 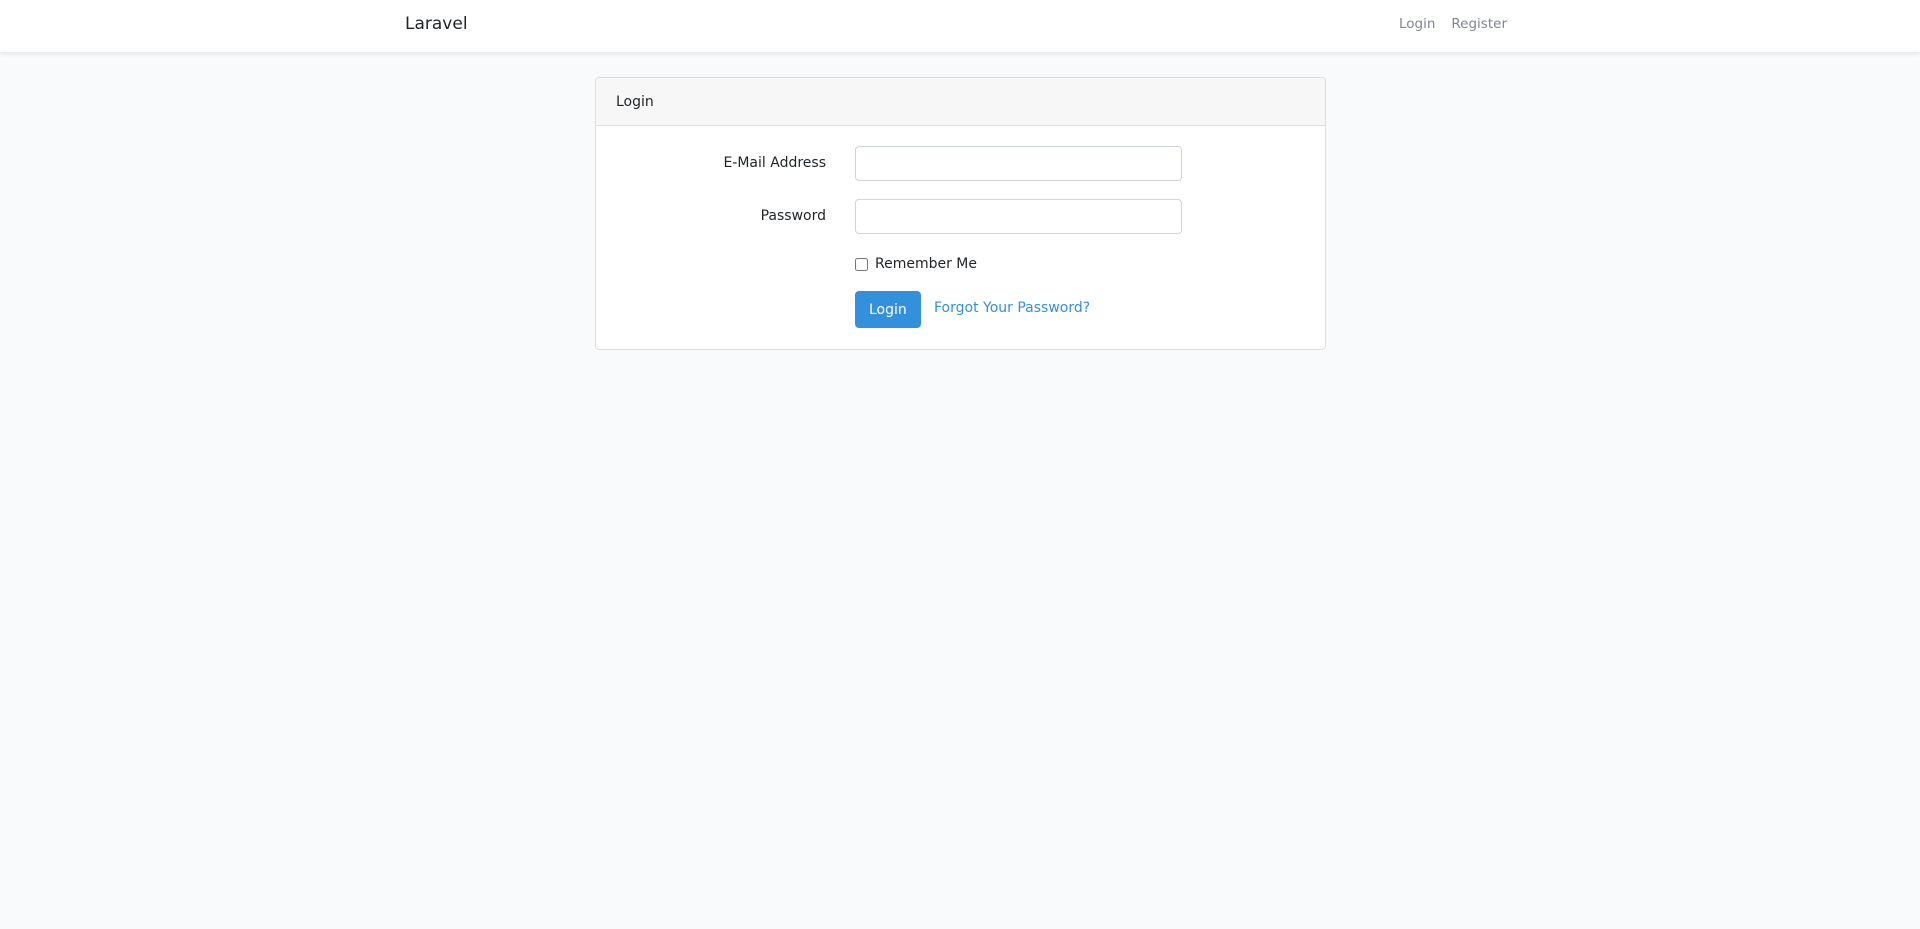 What do you see at coordinates (1018, 163) in the screenshot?
I see `email-field` at bounding box center [1018, 163].